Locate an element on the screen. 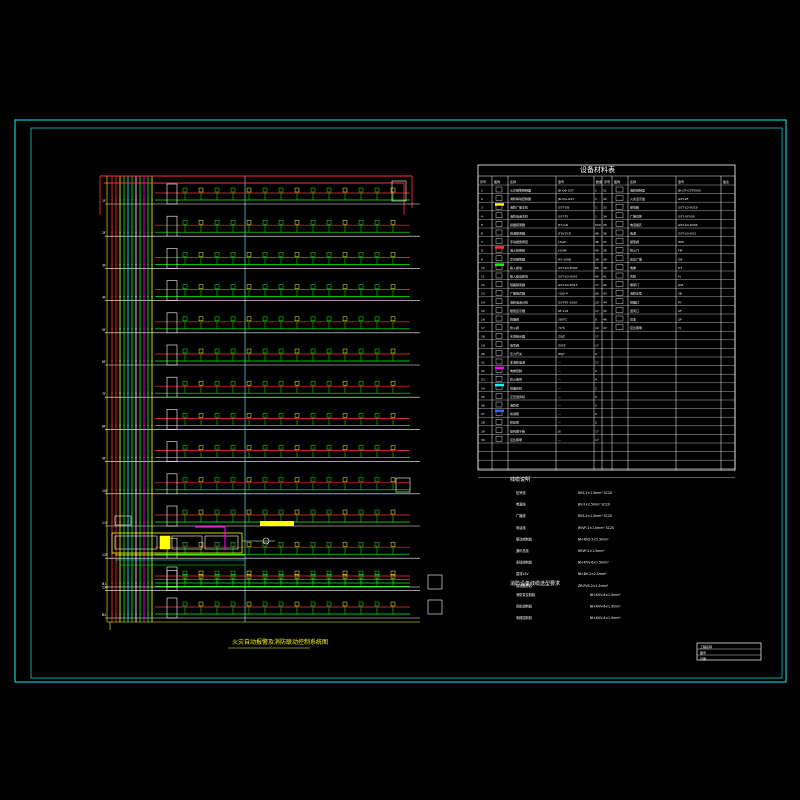  row-model: ZF-101 is located at coordinates (563, 311).